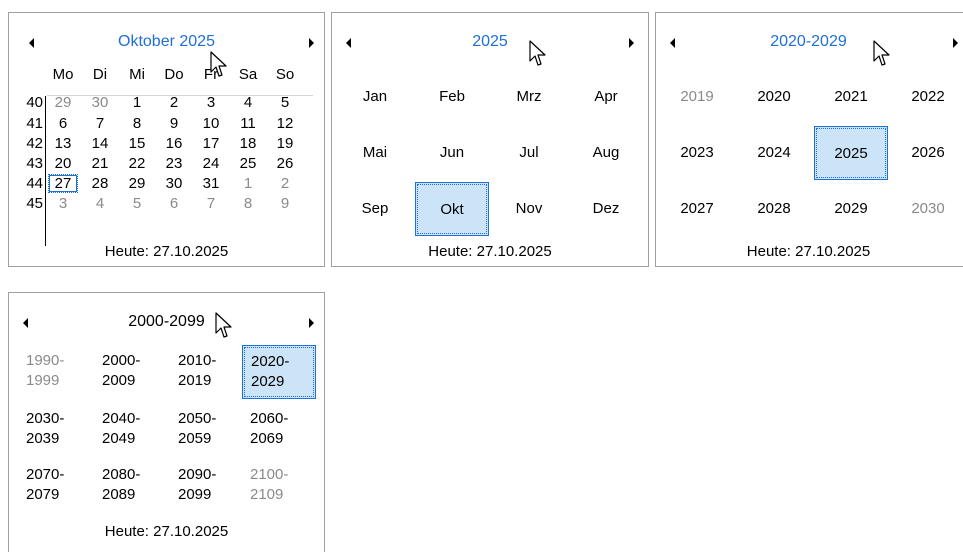 Image resolution: width=963 pixels, height=552 pixels. What do you see at coordinates (697, 153) in the screenshot?
I see `year-cell: 2023` at bounding box center [697, 153].